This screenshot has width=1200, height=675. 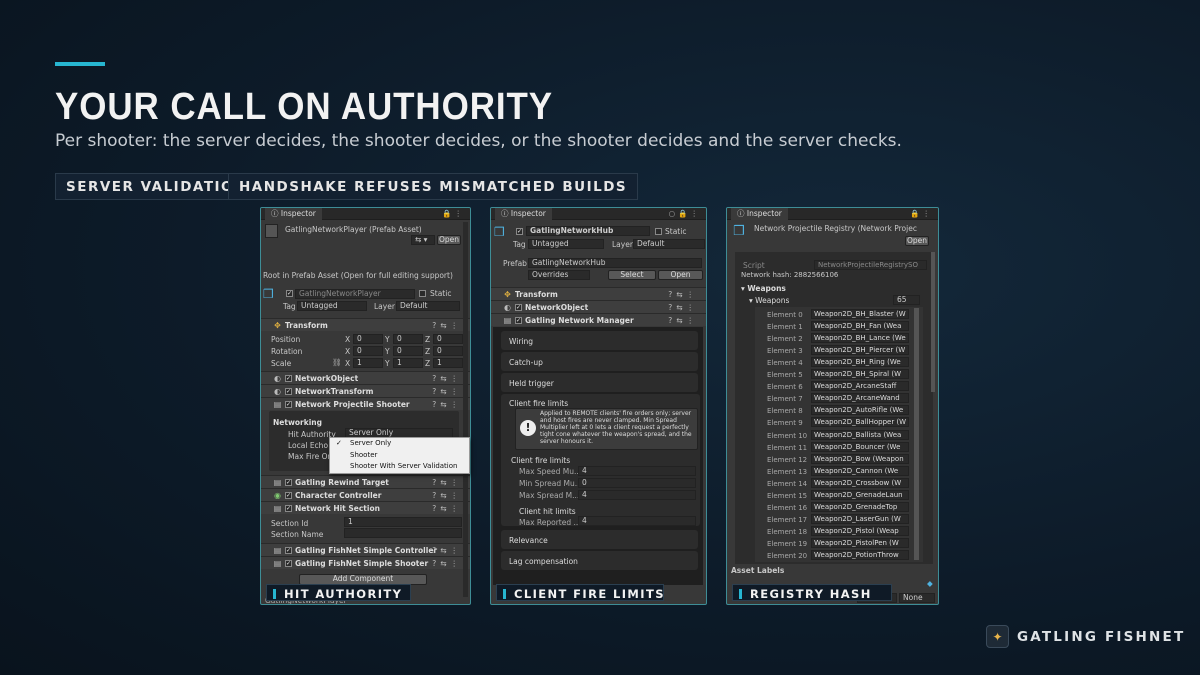 I want to click on rotation-x-field: 0, so click(x=368, y=351).